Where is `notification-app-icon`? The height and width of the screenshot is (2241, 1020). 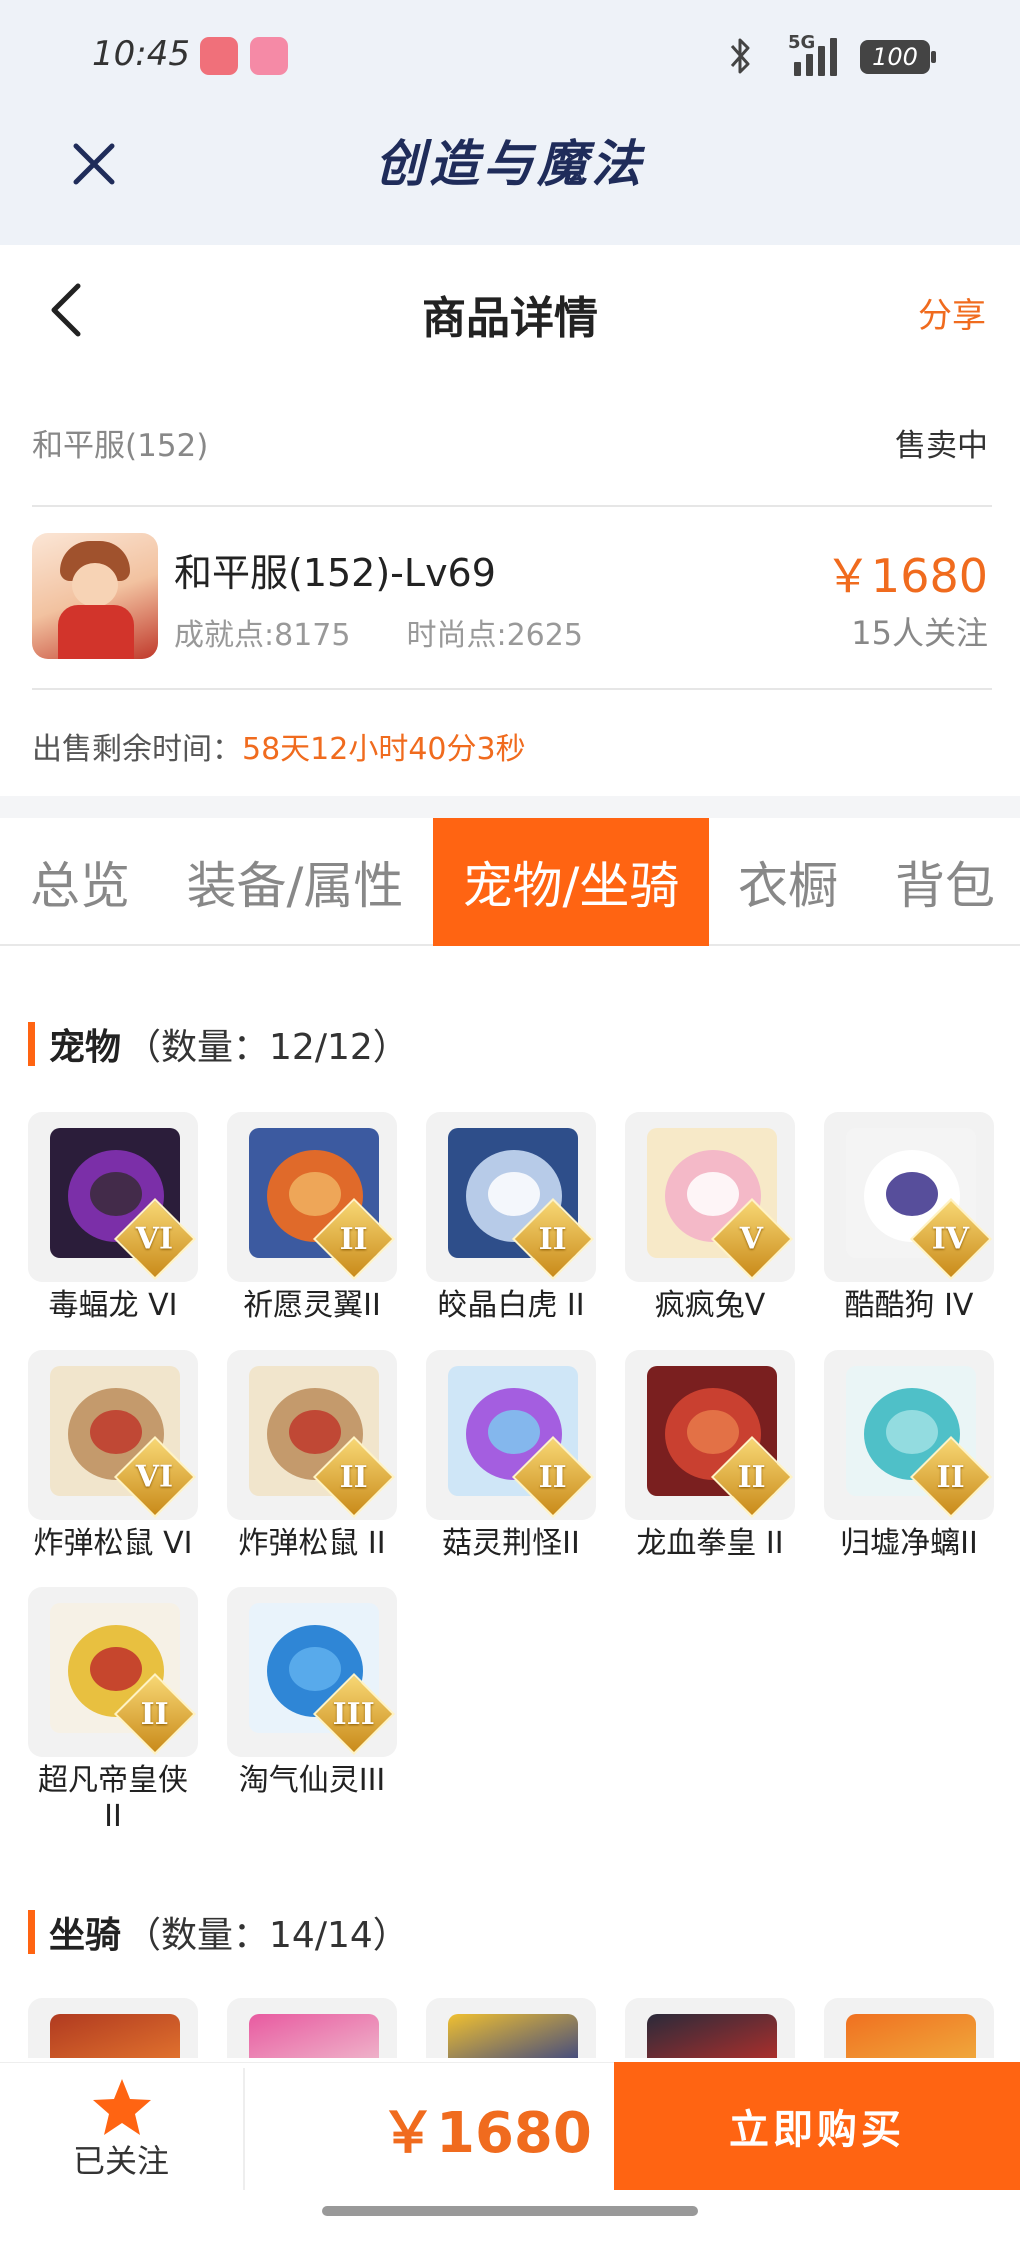
notification-app-icon is located at coordinates (219, 56).